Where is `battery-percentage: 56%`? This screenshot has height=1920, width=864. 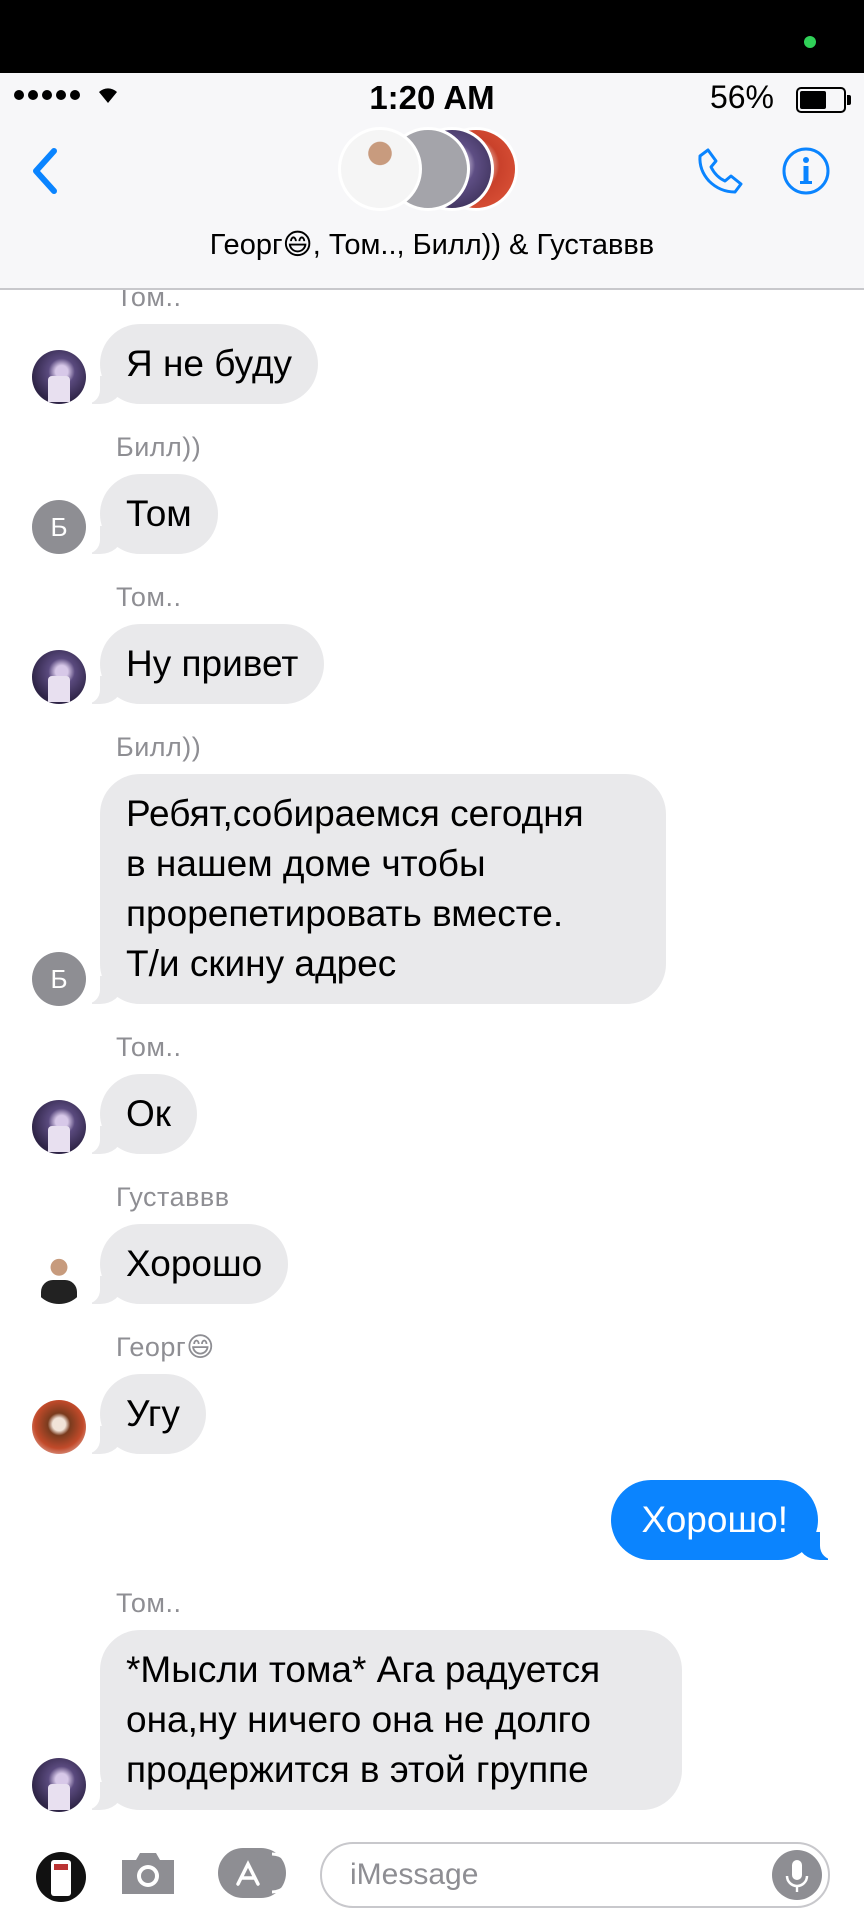 battery-percentage: 56% is located at coordinates (741, 97).